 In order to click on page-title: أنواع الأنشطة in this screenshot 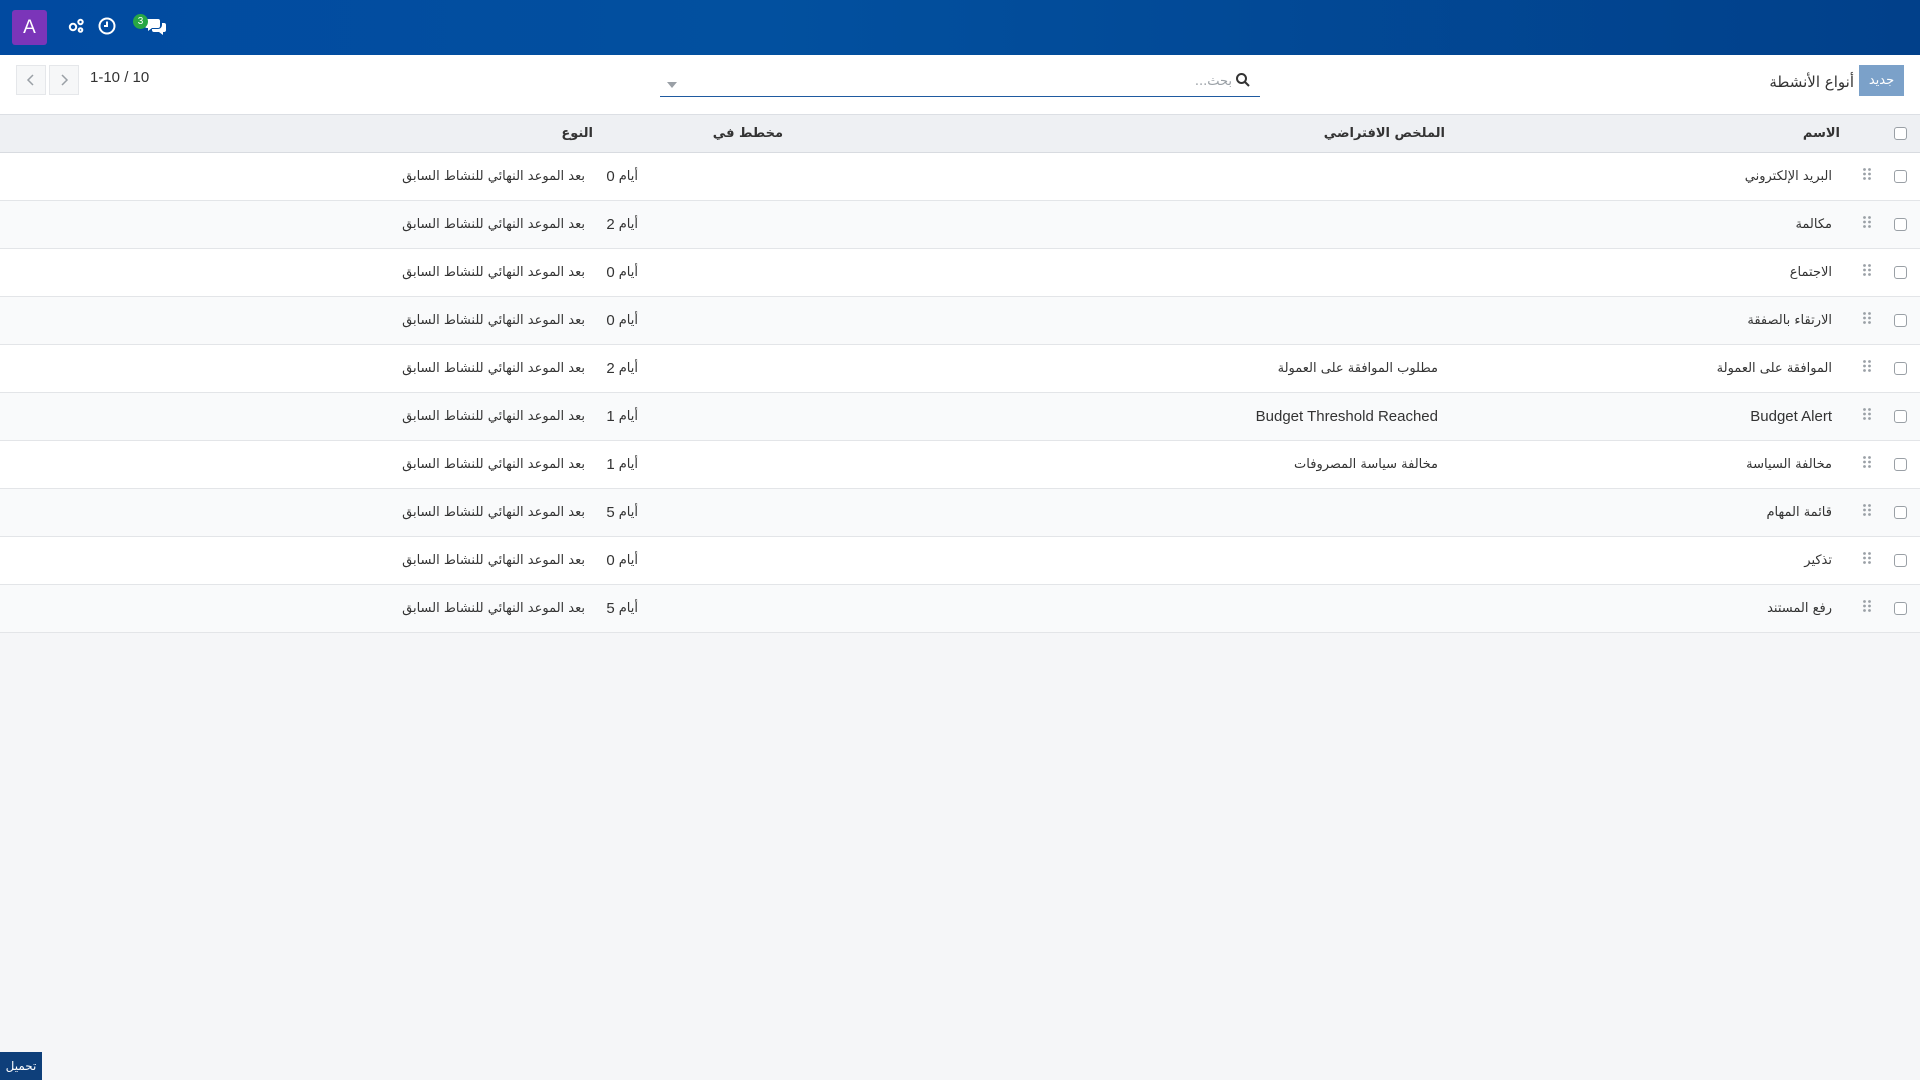, I will do `click(1811, 82)`.